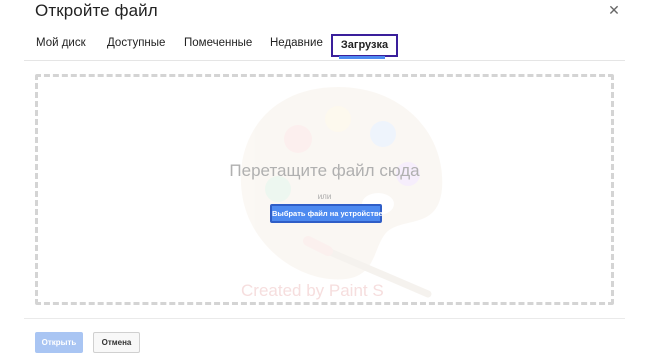 The image size is (659, 362). I want to click on dialog-title: Откройте файл, so click(96, 10).